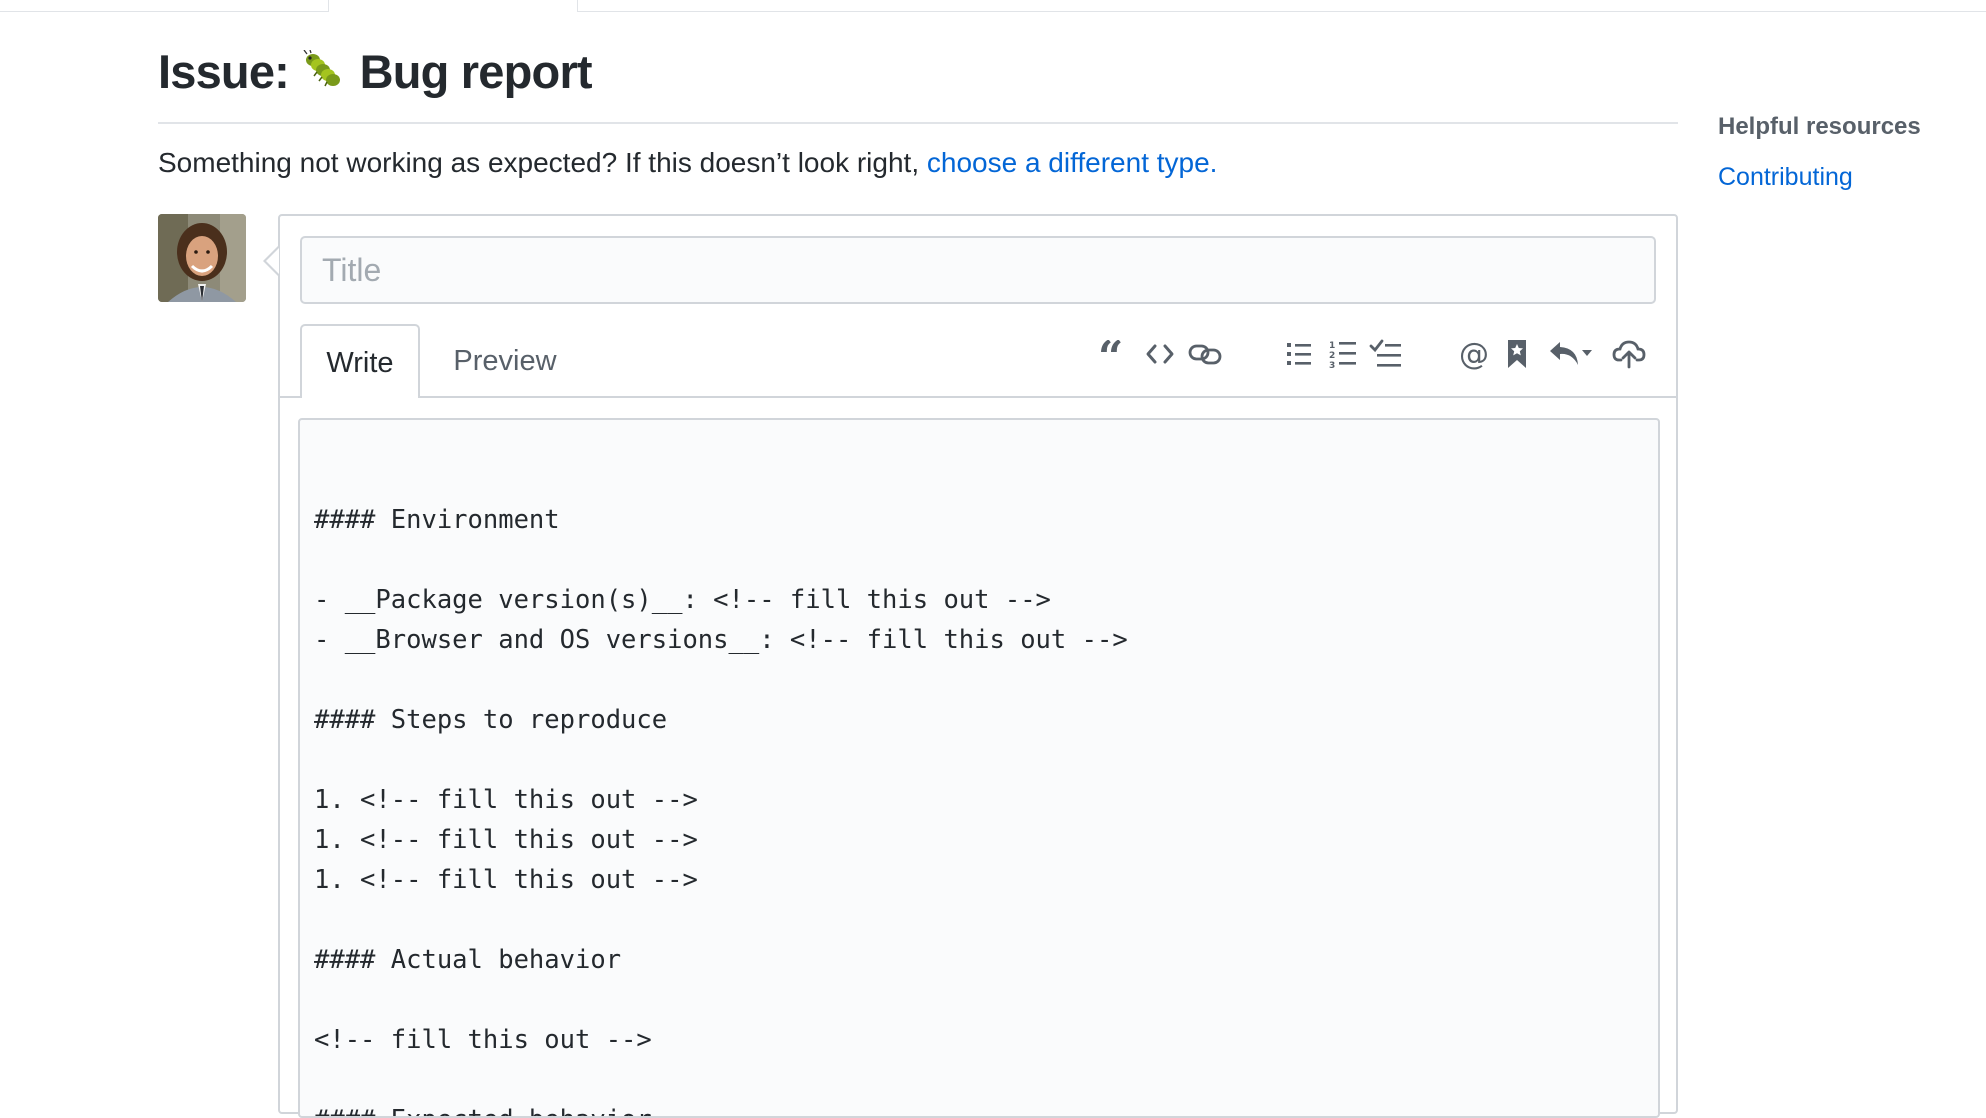  What do you see at coordinates (1205, 354) in the screenshot?
I see `link-icon` at bounding box center [1205, 354].